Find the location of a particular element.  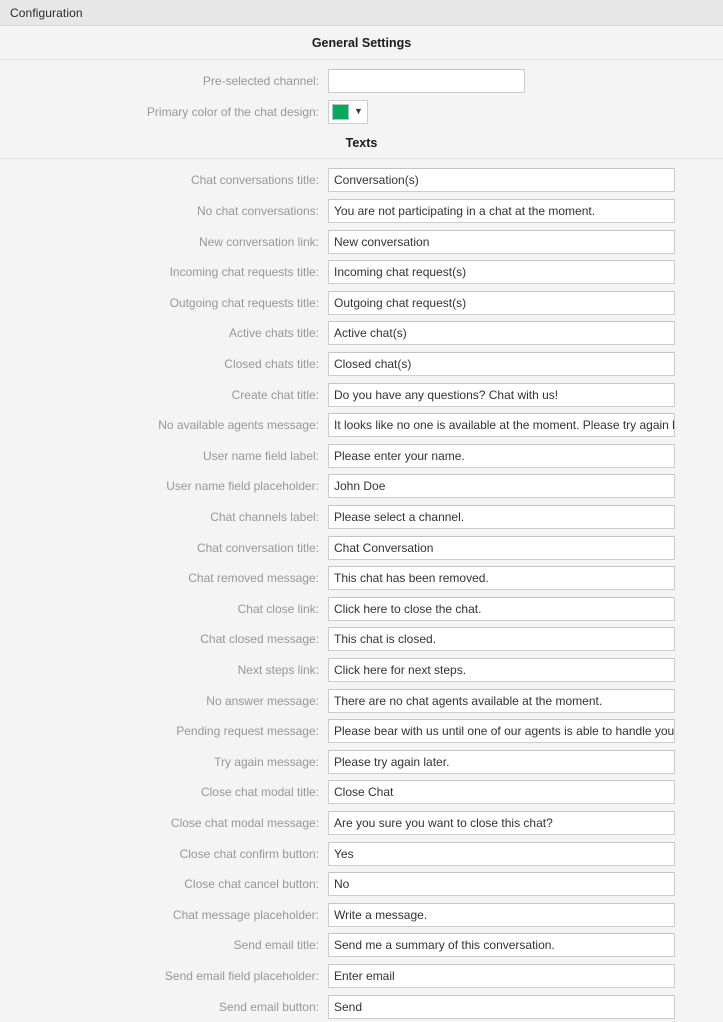

field-wrap-next-steps-link: Click here for next steps. is located at coordinates (525, 669).